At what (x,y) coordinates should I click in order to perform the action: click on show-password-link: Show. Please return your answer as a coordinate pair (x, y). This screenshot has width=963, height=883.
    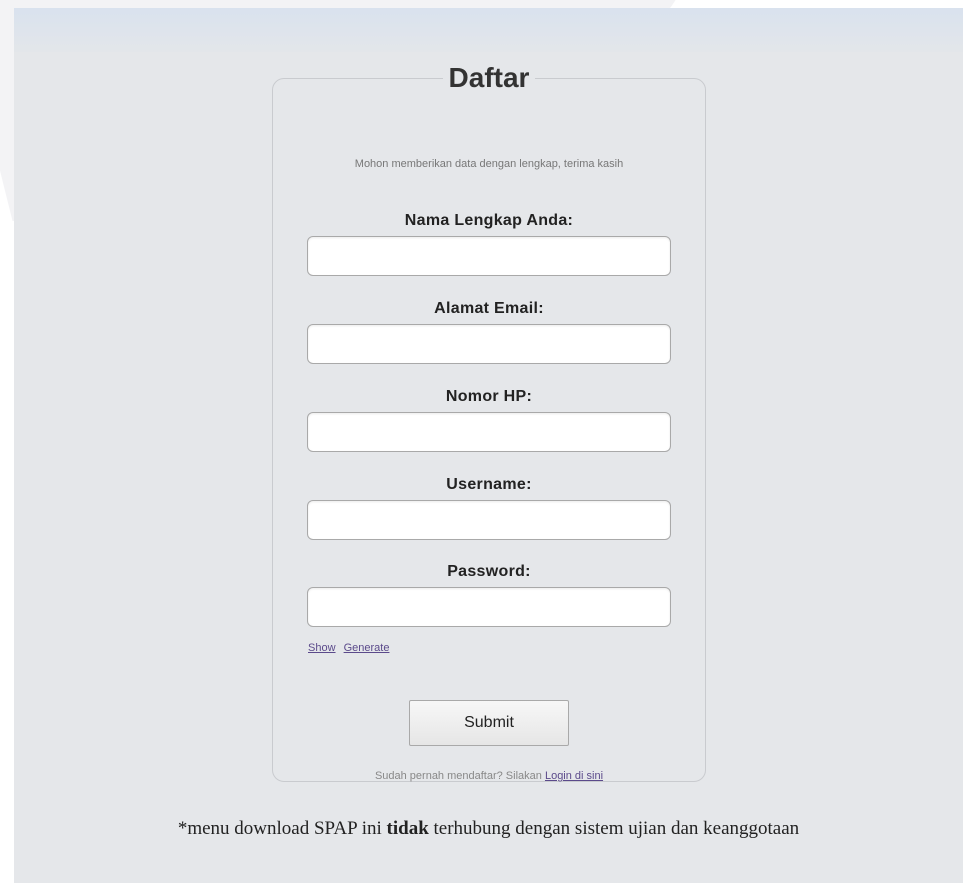
    Looking at the image, I should click on (322, 648).